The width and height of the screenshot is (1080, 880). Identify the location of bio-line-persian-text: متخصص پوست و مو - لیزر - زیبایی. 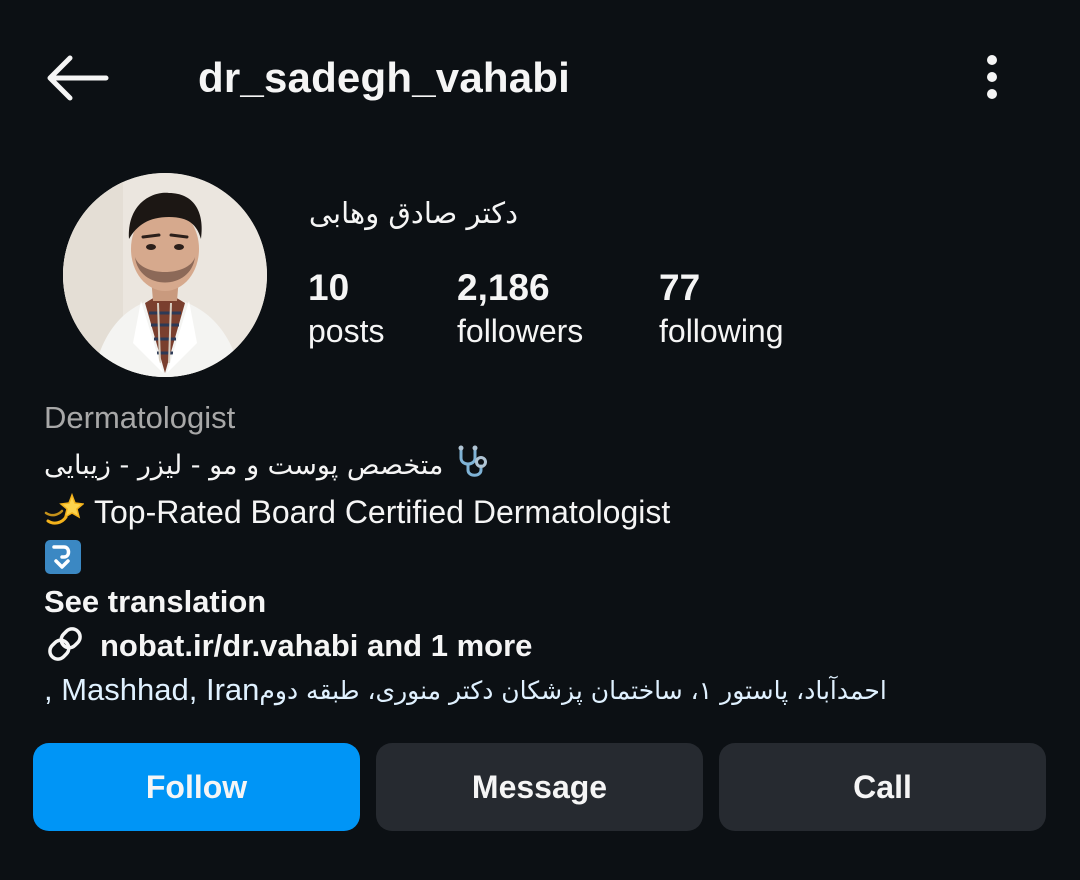
(244, 465).